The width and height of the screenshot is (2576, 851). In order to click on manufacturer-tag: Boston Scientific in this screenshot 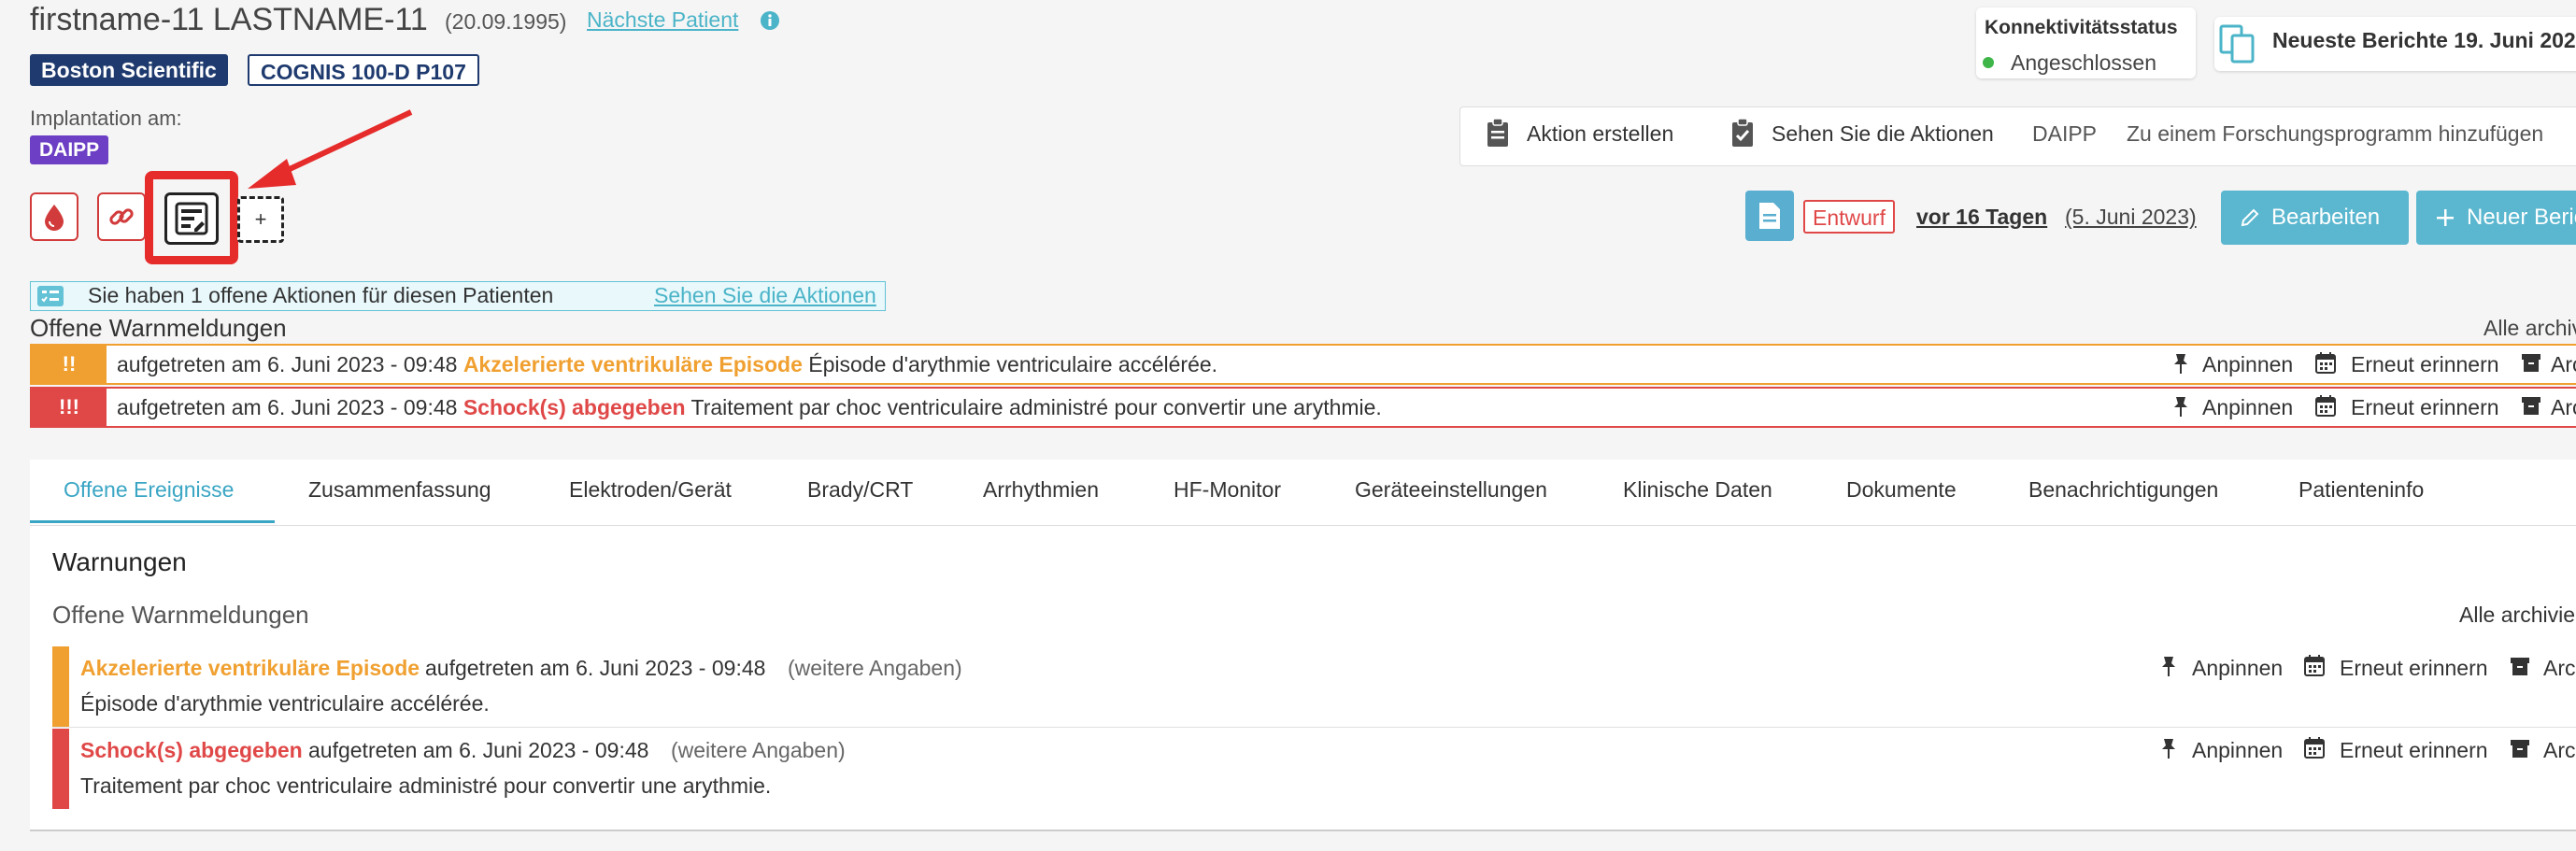, I will do `click(129, 70)`.